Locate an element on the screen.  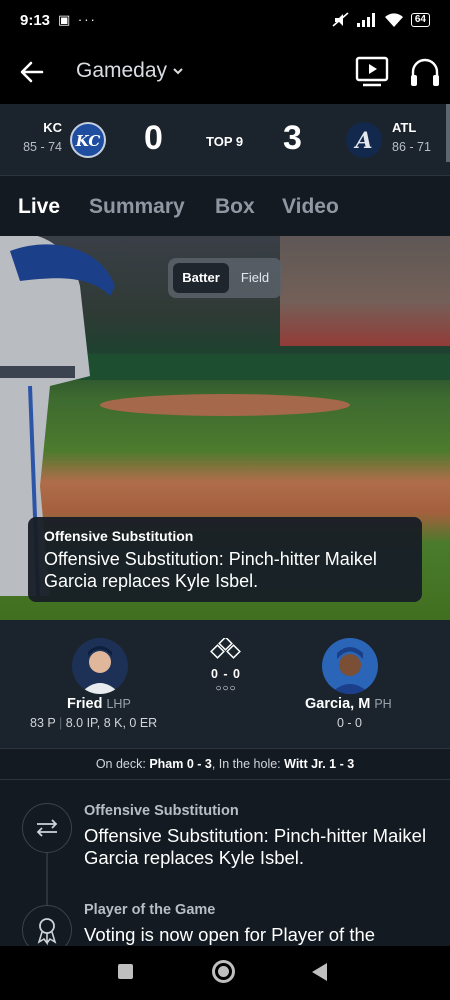
feed-item-title: Player of the Game is located at coordinates (150, 910).